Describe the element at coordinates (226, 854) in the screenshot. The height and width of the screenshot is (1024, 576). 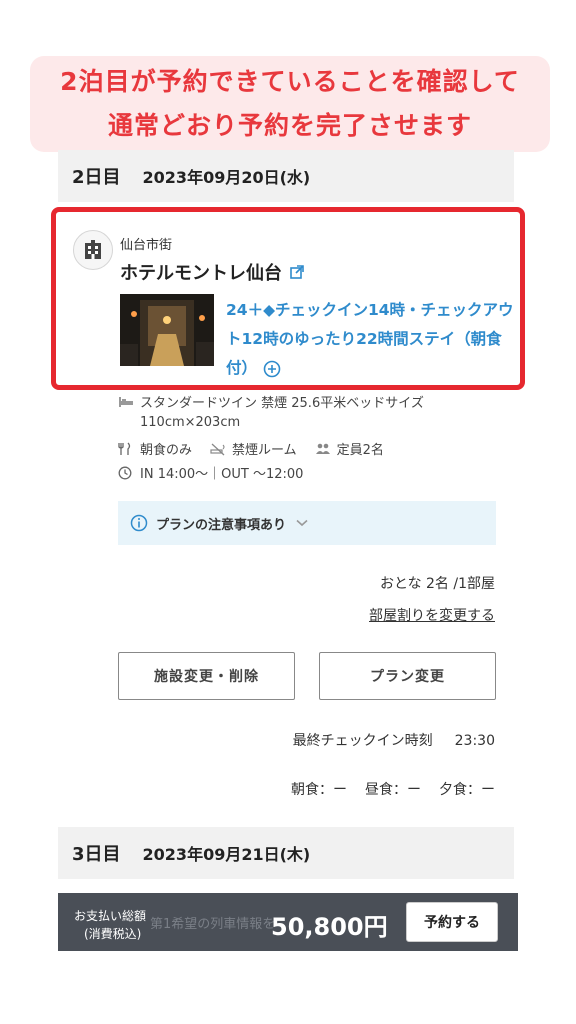
I see `day-date: 2023年09月21日(木)` at that location.